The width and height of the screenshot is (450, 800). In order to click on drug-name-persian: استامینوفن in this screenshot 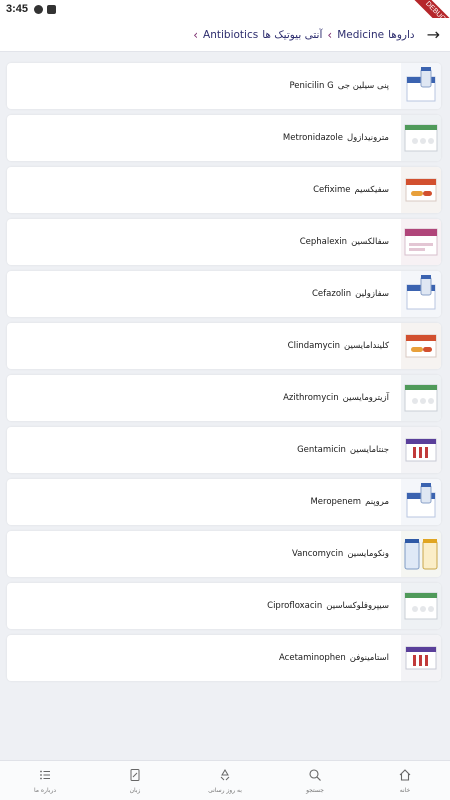, I will do `click(369, 658)`.